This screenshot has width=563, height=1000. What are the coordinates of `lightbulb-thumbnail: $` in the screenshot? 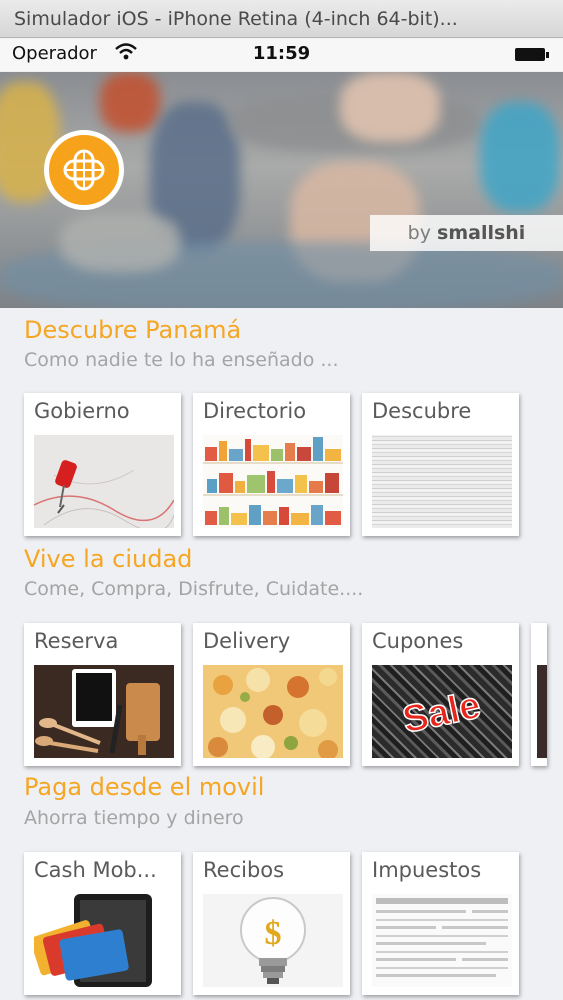 It's located at (273, 940).